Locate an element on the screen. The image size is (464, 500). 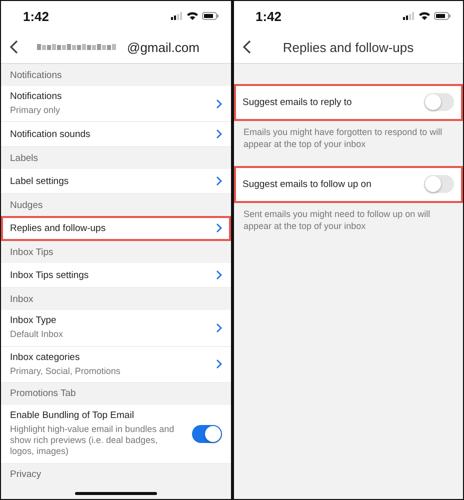
setting-description: Emails you might have forgotten to respond to will appear at the top of your inbox is located at coordinates (343, 138).